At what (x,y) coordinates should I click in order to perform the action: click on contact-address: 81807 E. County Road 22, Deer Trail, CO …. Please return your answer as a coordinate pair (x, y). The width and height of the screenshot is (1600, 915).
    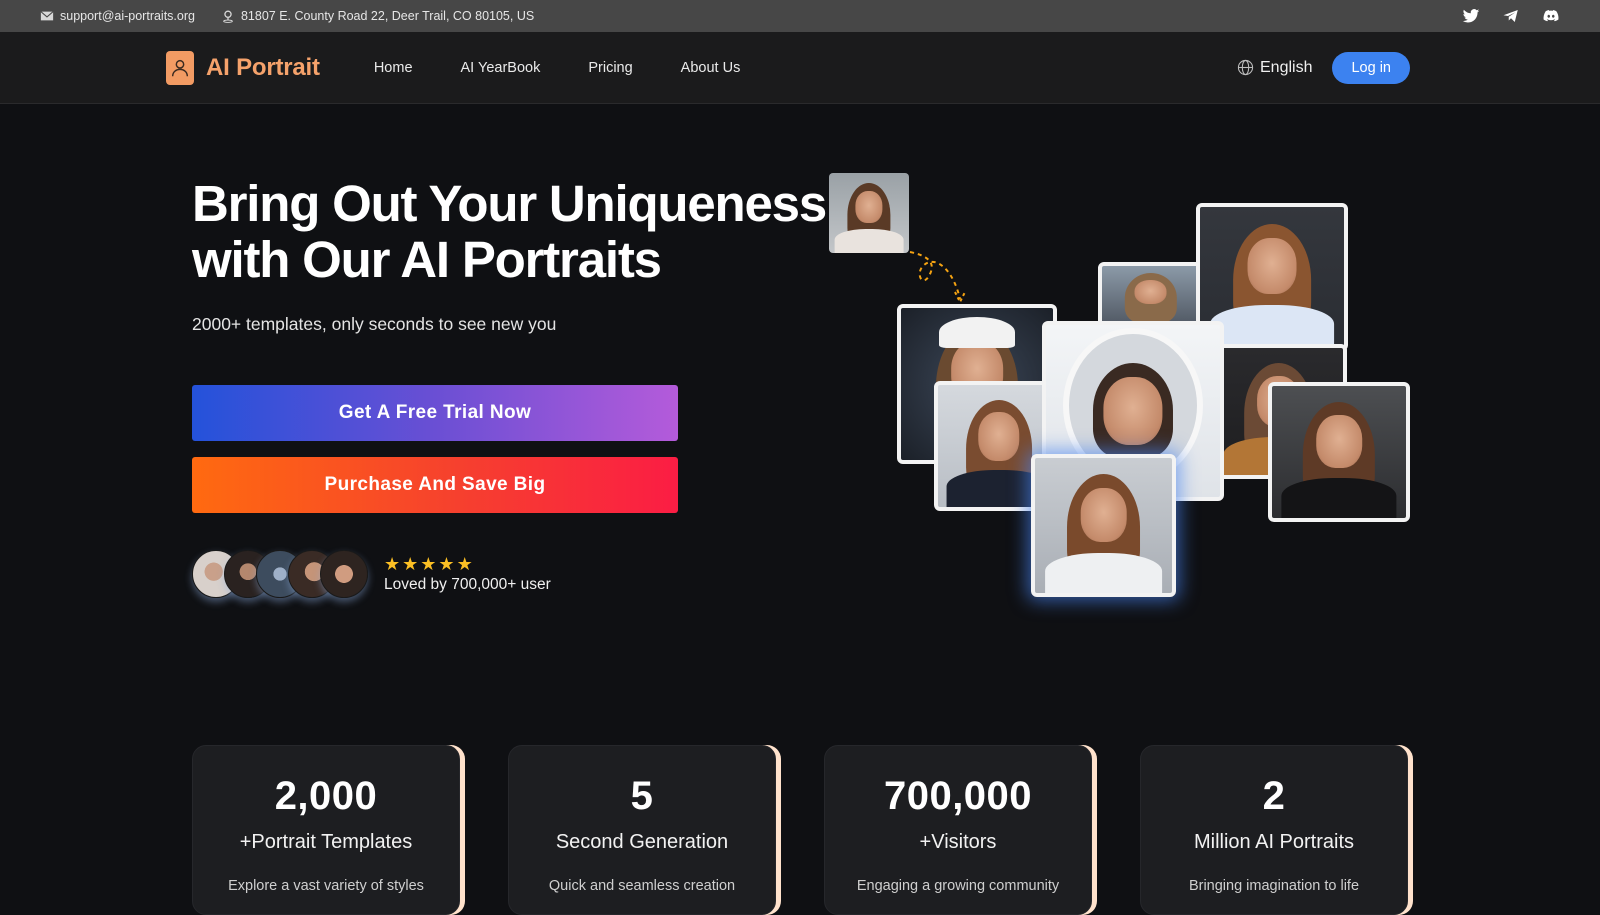
    Looking at the image, I should click on (377, 16).